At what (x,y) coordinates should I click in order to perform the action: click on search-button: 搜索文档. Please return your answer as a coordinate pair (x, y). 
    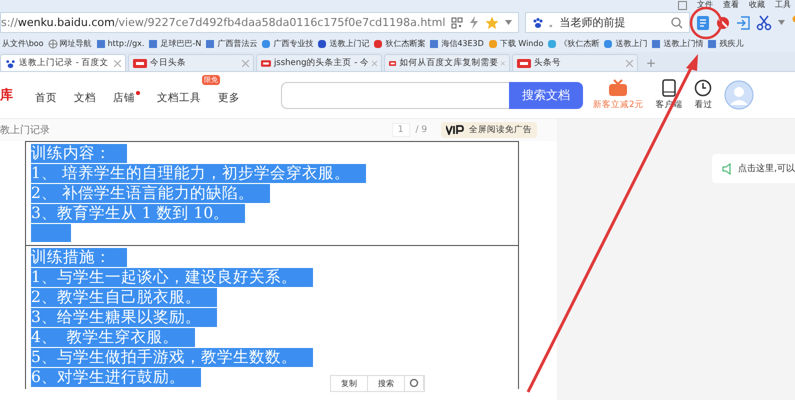
    Looking at the image, I should click on (546, 95).